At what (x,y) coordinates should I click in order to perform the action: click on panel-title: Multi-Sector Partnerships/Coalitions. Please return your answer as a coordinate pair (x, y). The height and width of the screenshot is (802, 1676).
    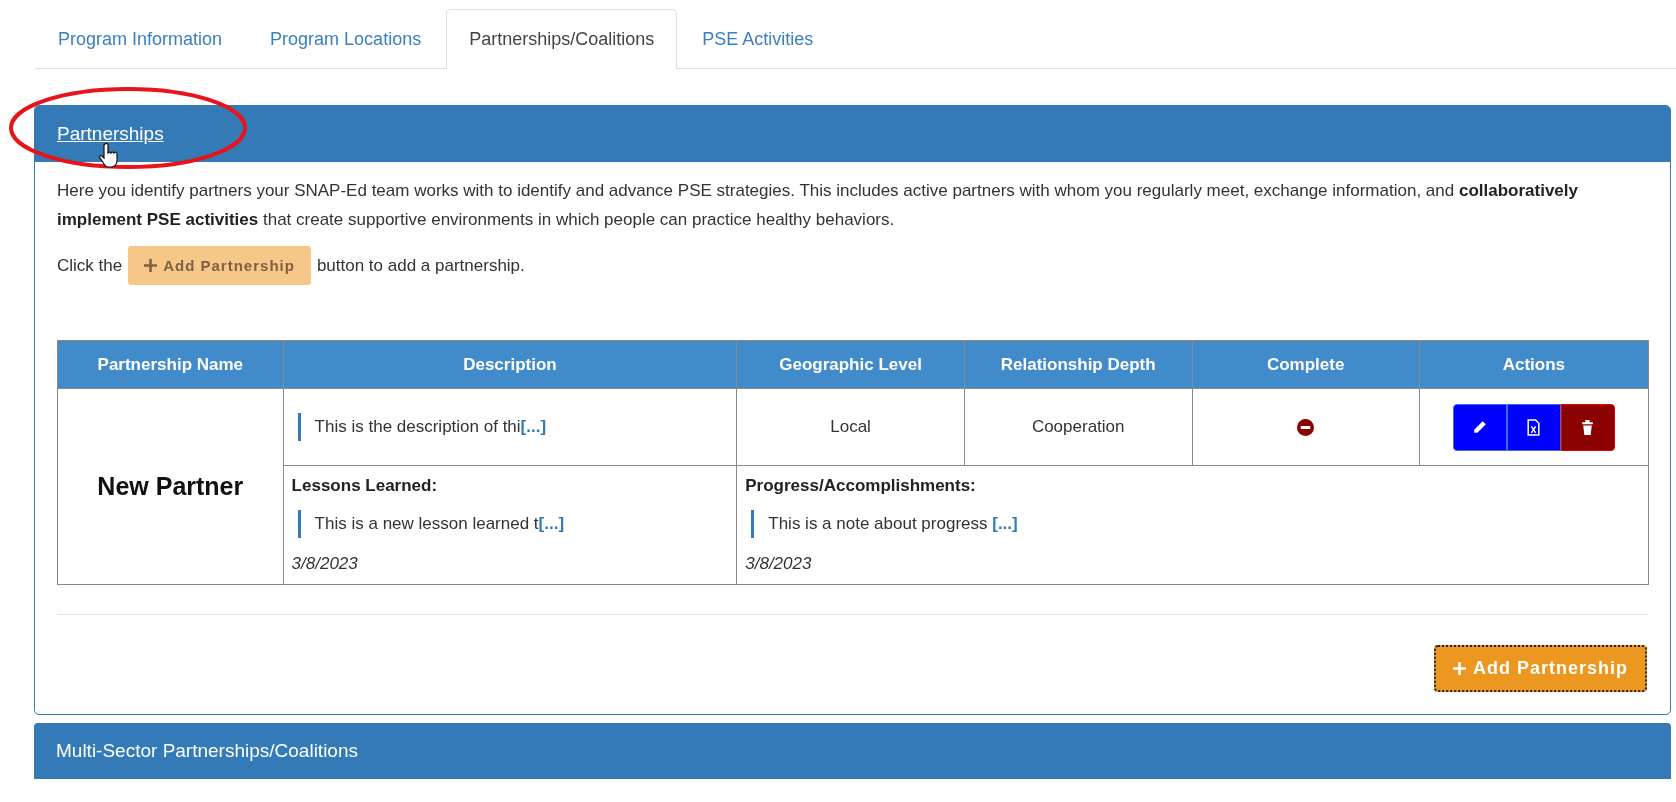
    Looking at the image, I should click on (207, 751).